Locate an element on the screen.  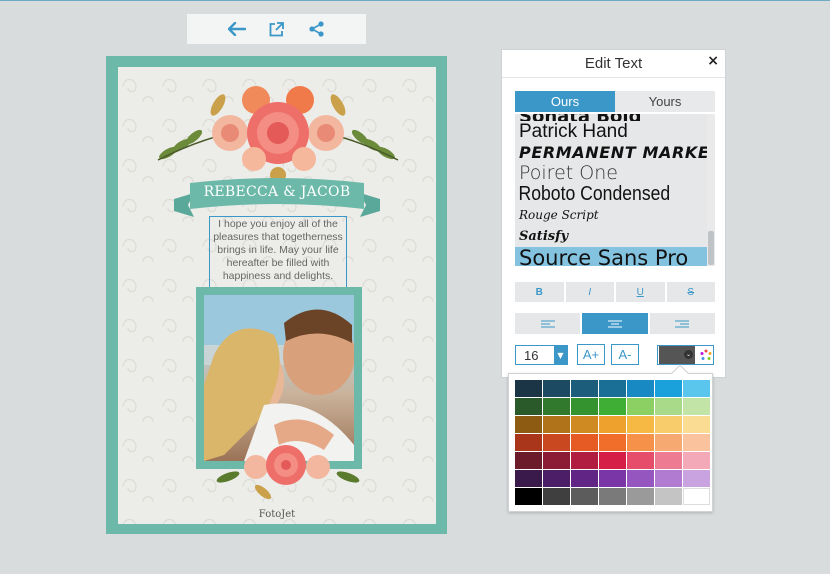
underline-button: U is located at coordinates (640, 292).